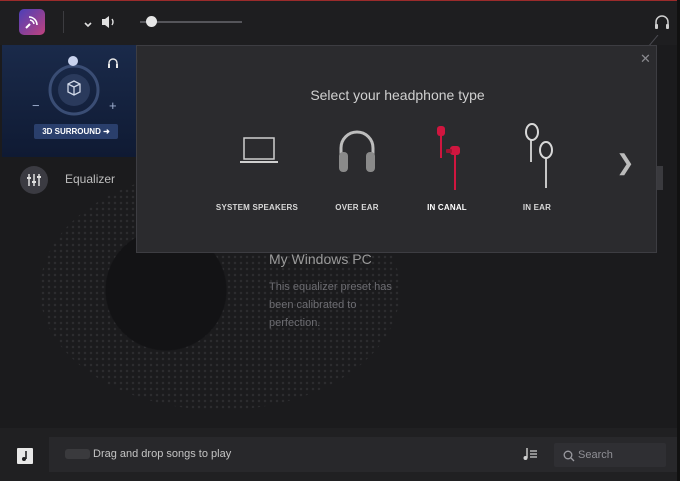  What do you see at coordinates (109, 24) in the screenshot?
I see `speaker-volume-icon` at bounding box center [109, 24].